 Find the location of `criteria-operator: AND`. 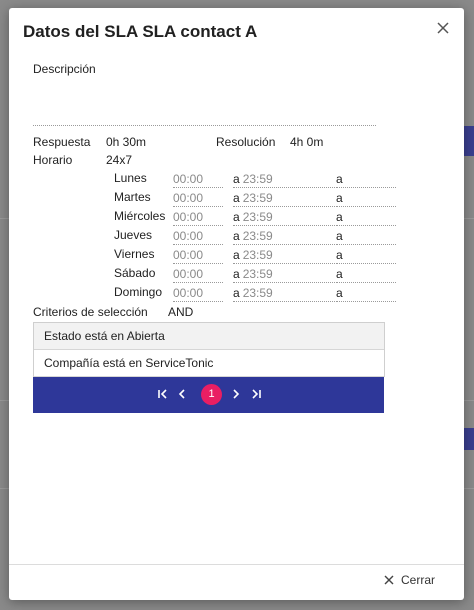

criteria-operator: AND is located at coordinates (181, 312).